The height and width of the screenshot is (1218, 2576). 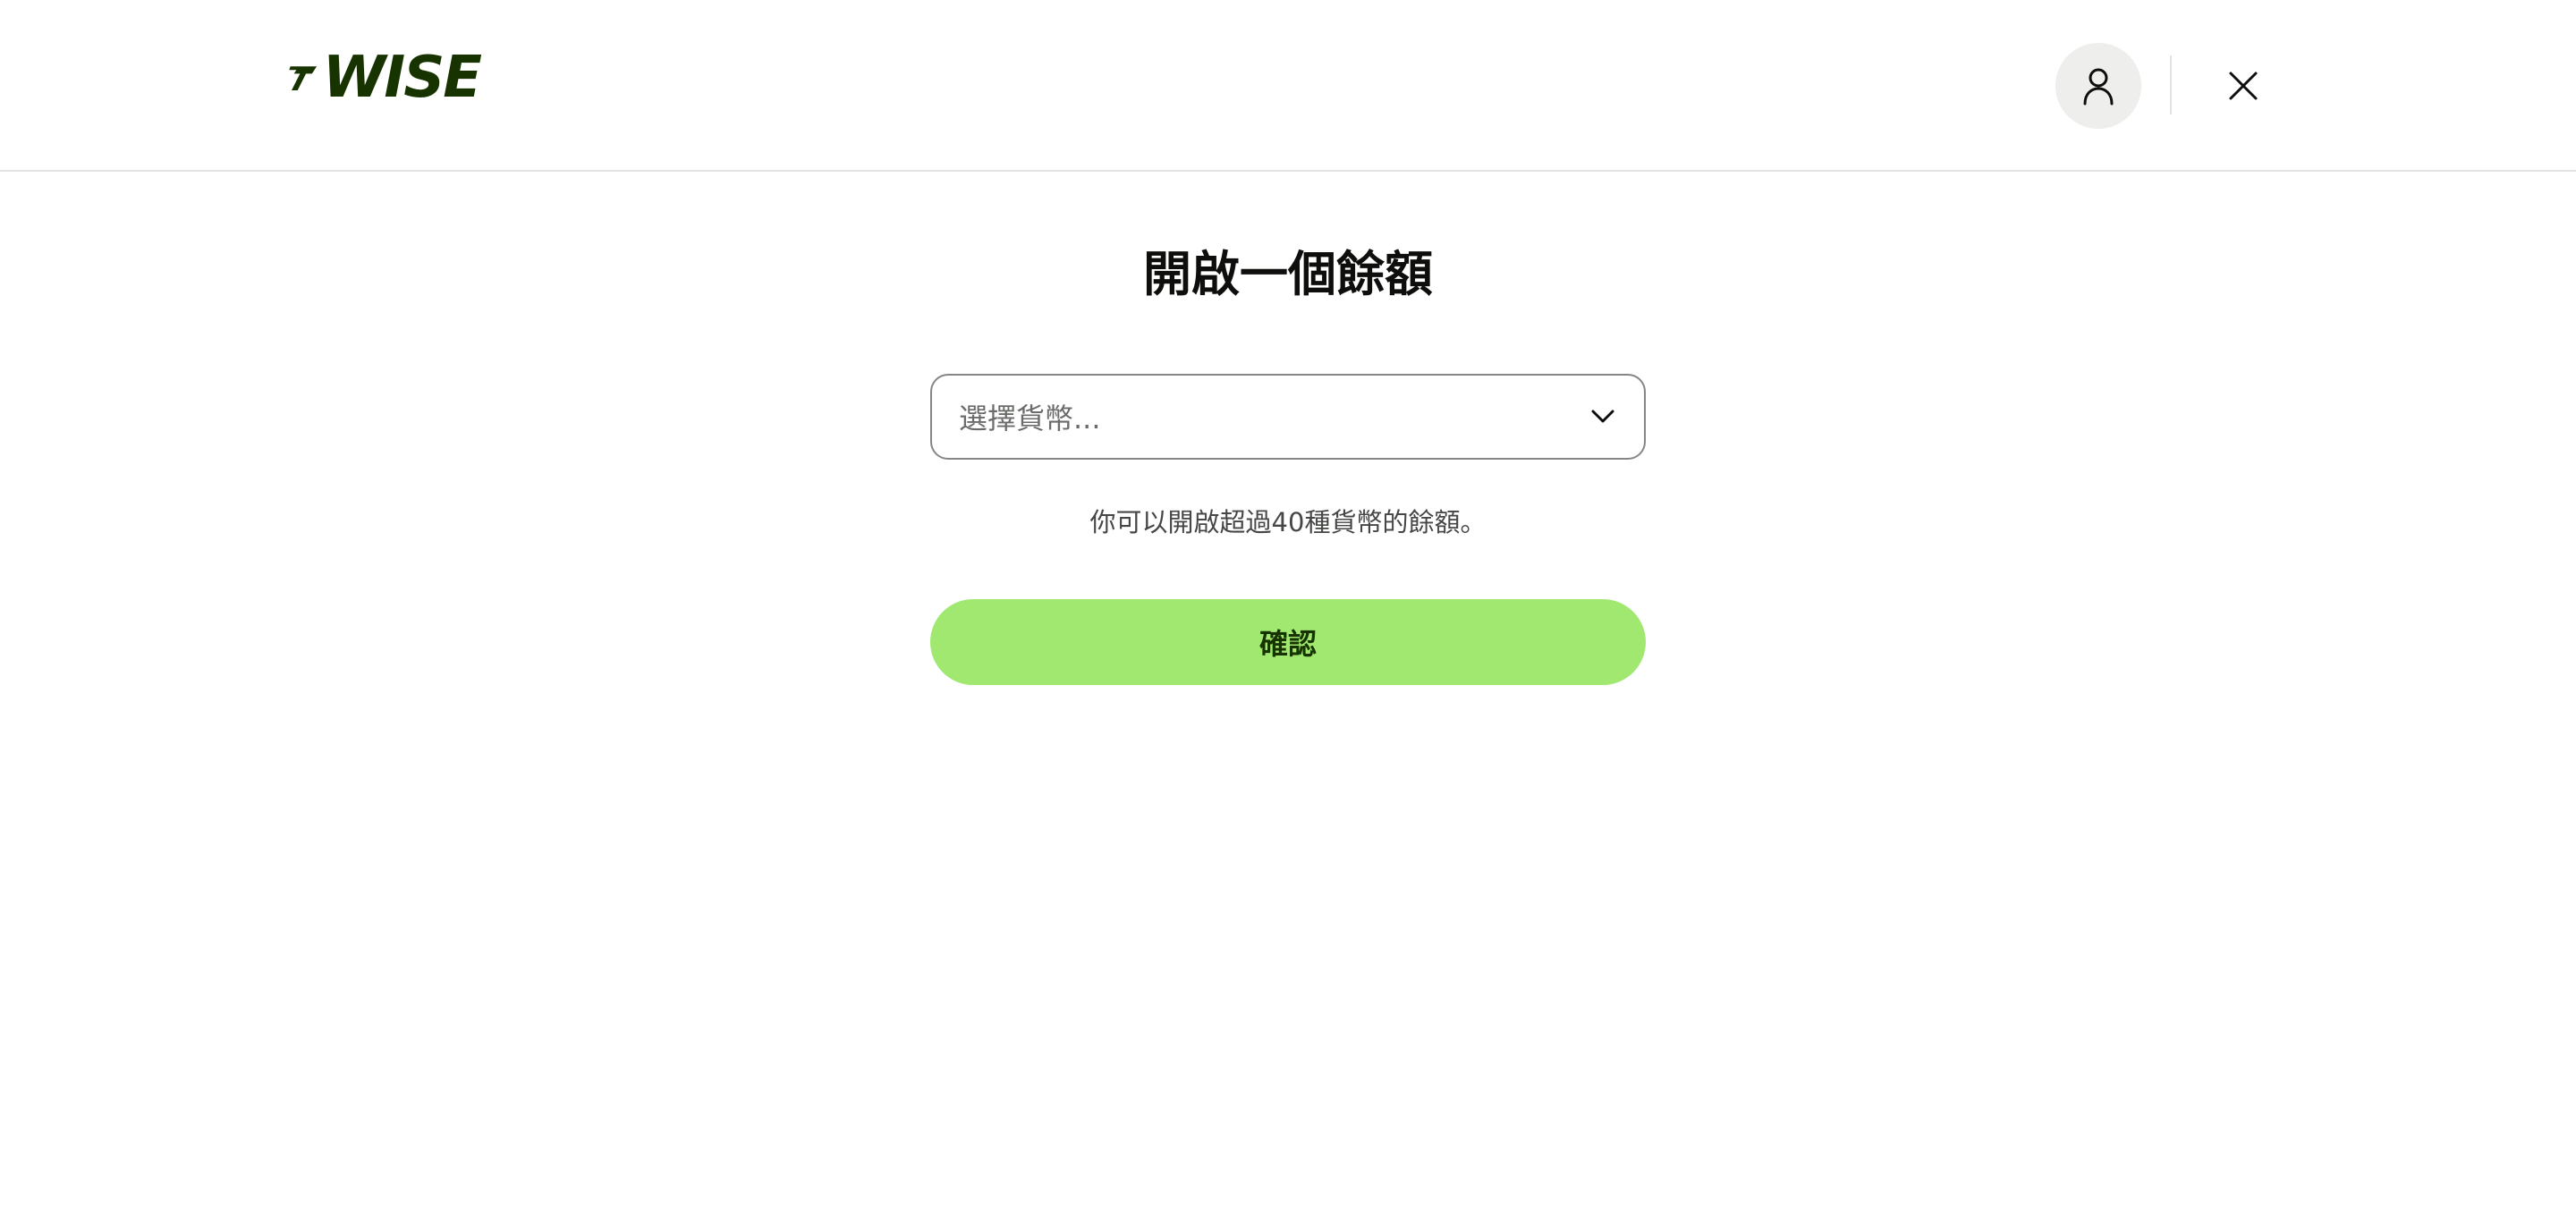 What do you see at coordinates (303, 79) in the screenshot?
I see `wise-flag-icon` at bounding box center [303, 79].